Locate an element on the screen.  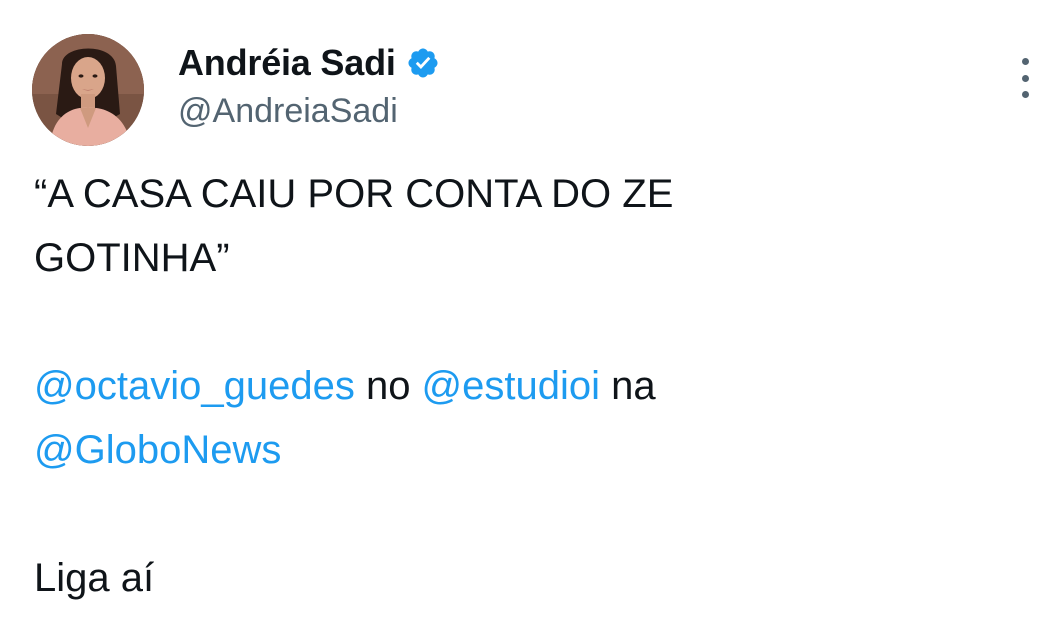
tweet-quote-line-2: GOTINHA” is located at coordinates (132, 258).